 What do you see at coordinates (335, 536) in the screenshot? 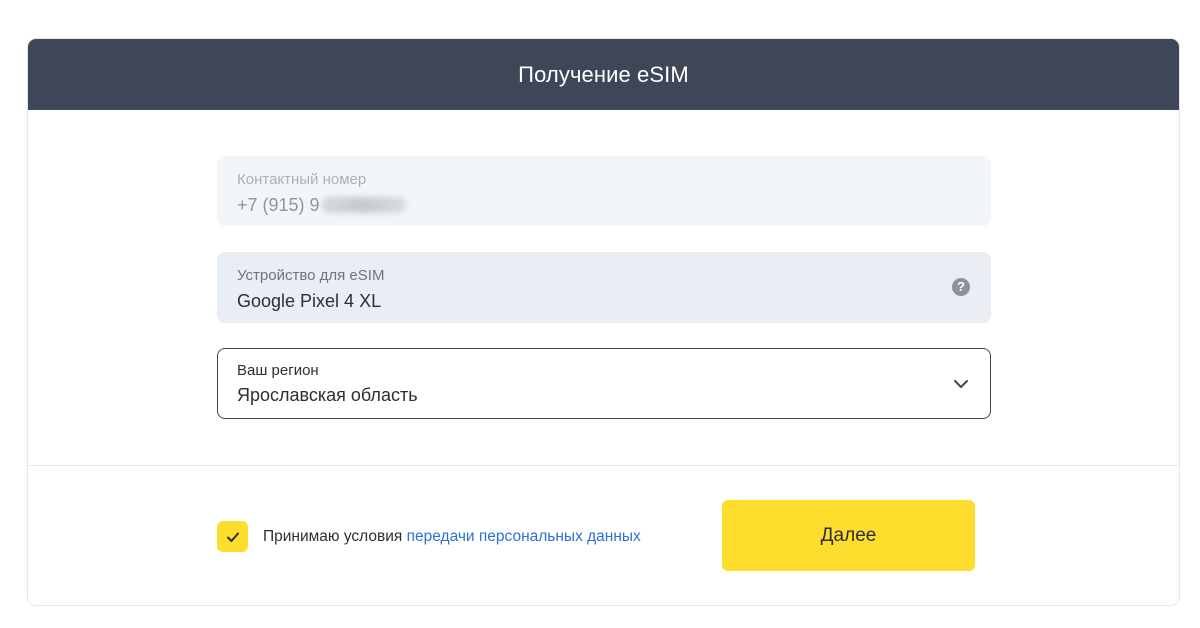
I see `consent-text: Принимаю условия` at bounding box center [335, 536].